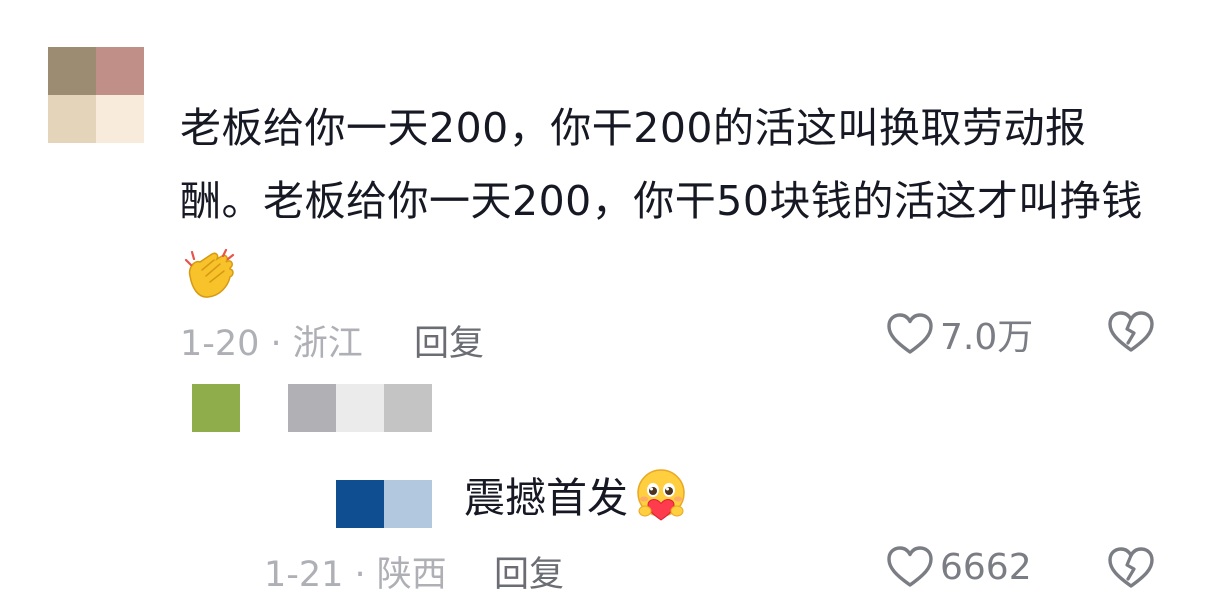 The height and width of the screenshot is (601, 1206). I want to click on avatar, so click(96, 95).